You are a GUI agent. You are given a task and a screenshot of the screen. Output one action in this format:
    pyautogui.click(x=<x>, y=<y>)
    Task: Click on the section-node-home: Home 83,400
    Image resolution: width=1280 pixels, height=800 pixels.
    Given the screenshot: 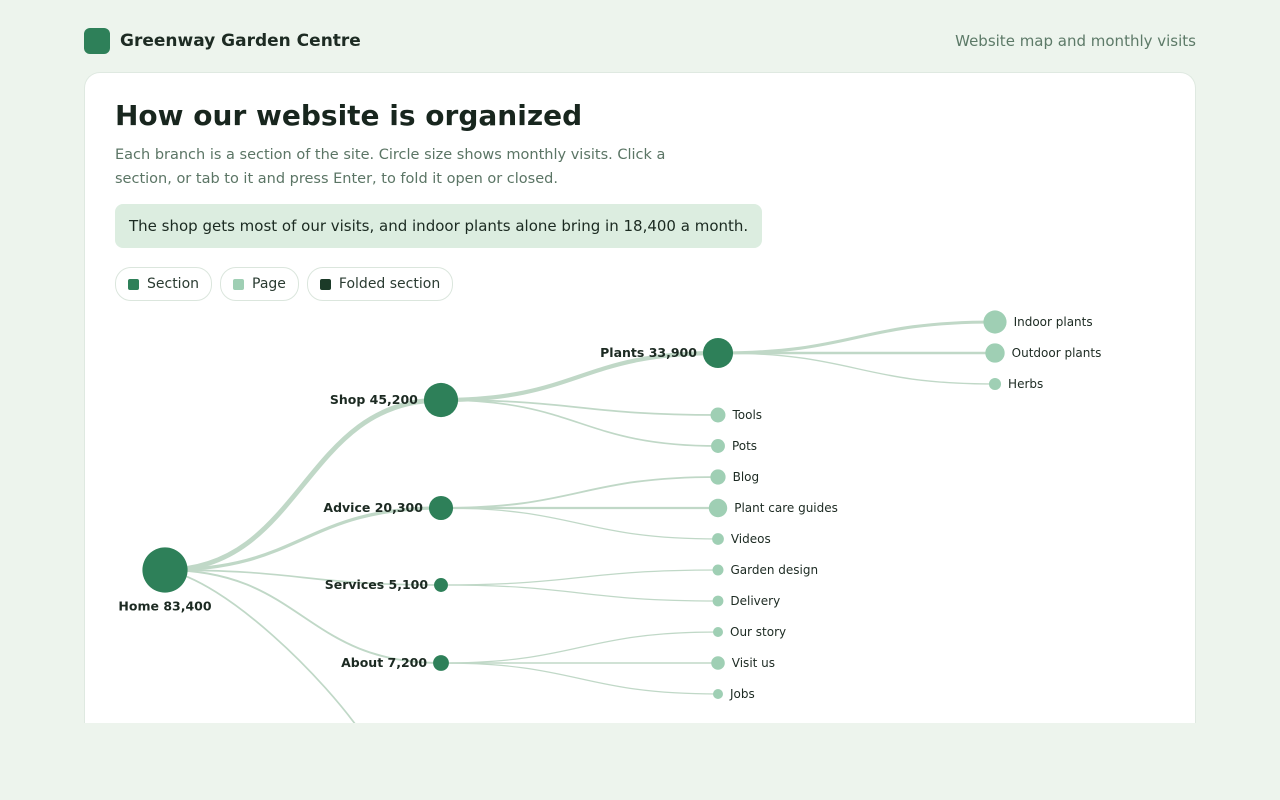 What is the action you would take?
    pyautogui.click(x=165, y=580)
    